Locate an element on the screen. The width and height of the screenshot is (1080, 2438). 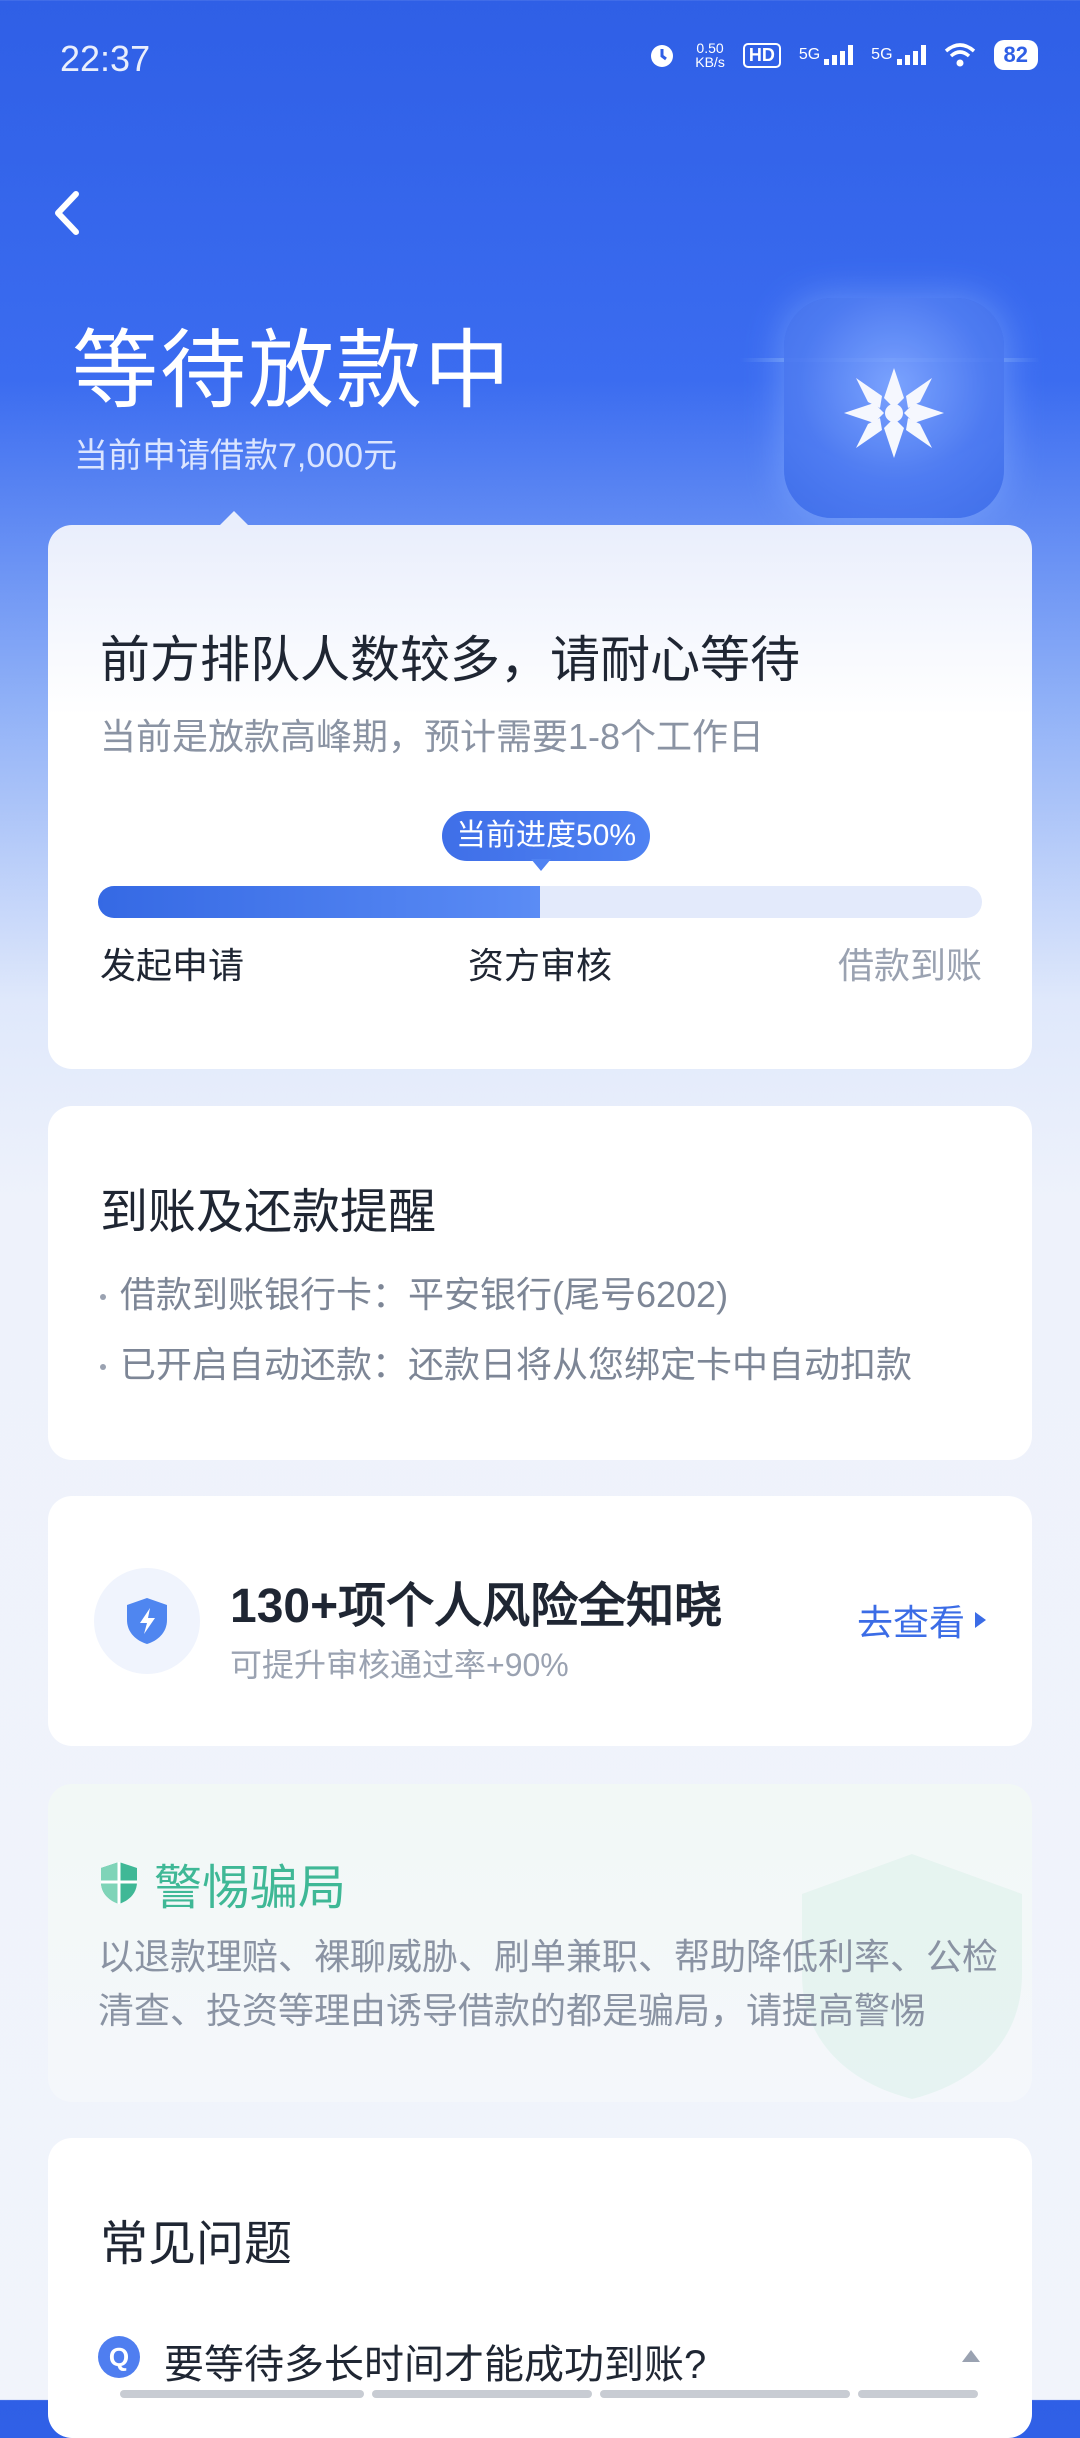
faq-question: 要等待多长时间才能成功到账? is located at coordinates (435, 2365).